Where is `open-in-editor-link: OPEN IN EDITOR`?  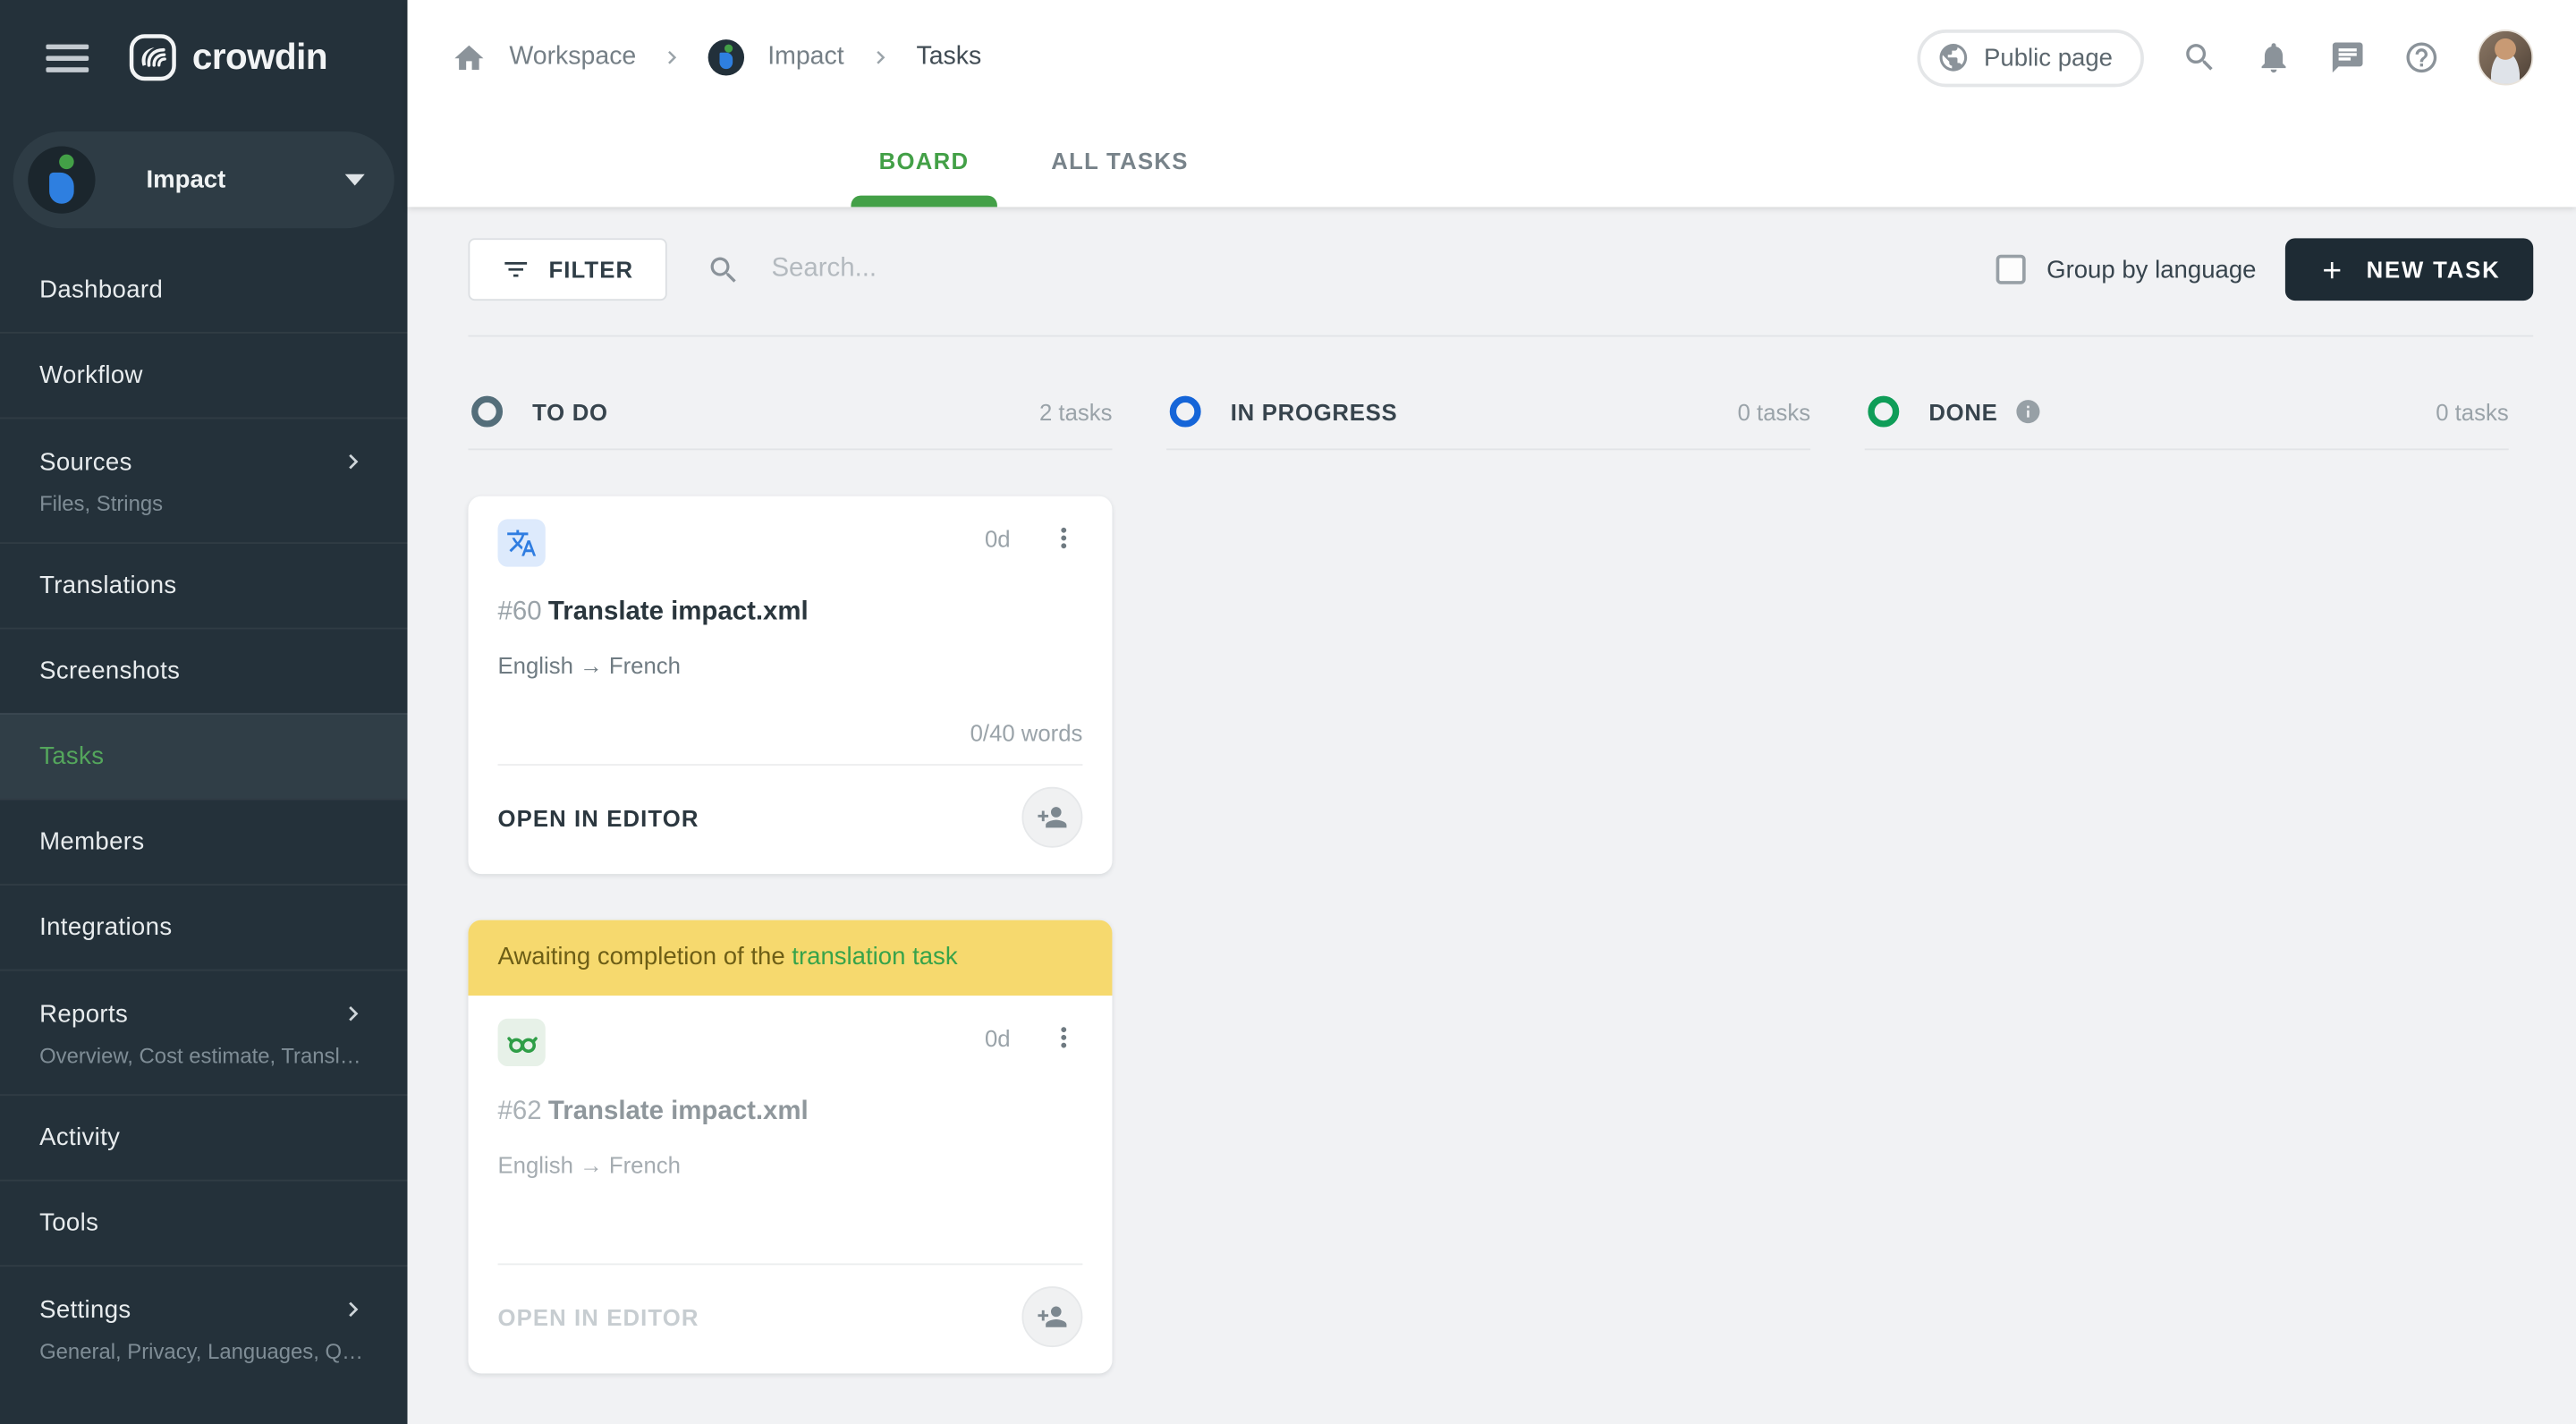 open-in-editor-link: OPEN IN EDITOR is located at coordinates (598, 817).